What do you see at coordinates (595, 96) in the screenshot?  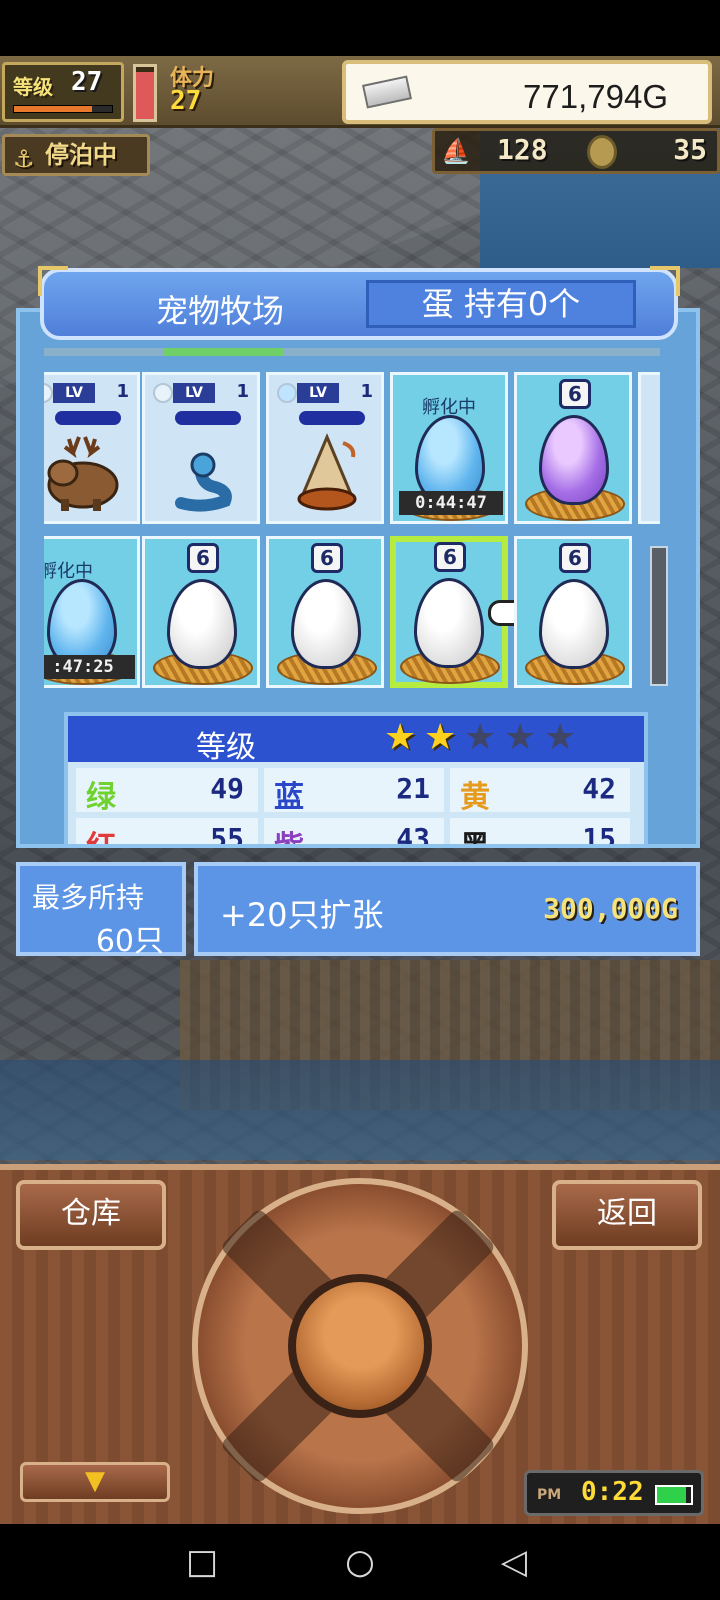 I see `gold-amount: 771,794G` at bounding box center [595, 96].